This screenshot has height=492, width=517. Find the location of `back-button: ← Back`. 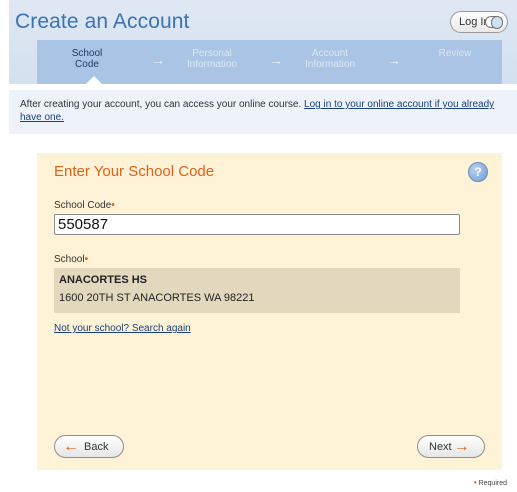

back-button: ← Back is located at coordinates (89, 446).